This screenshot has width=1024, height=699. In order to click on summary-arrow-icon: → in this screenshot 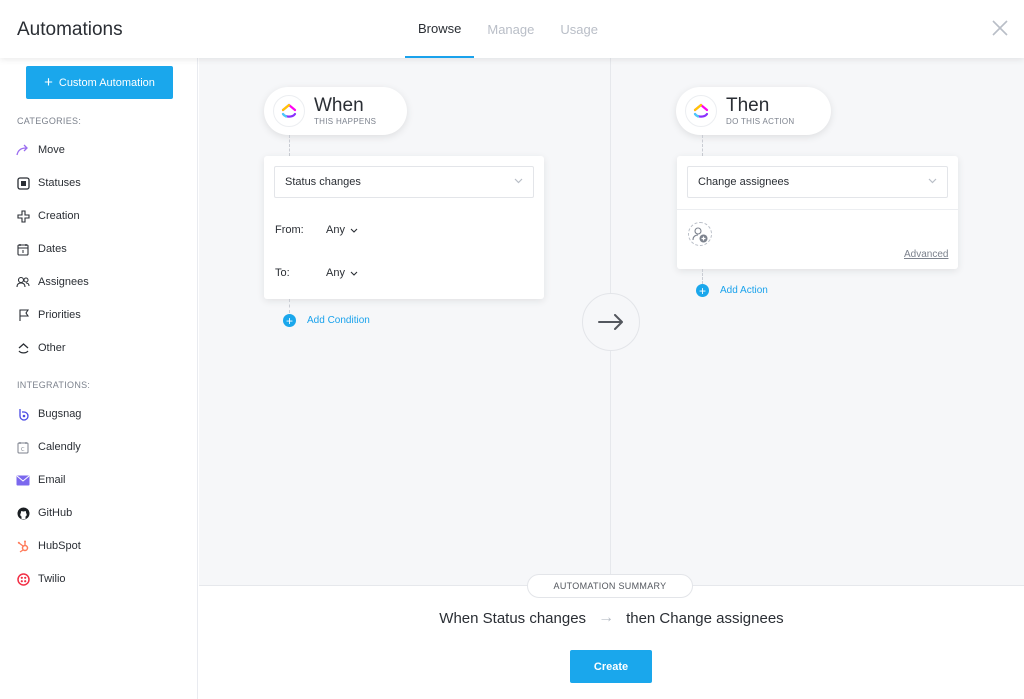, I will do `click(606, 617)`.